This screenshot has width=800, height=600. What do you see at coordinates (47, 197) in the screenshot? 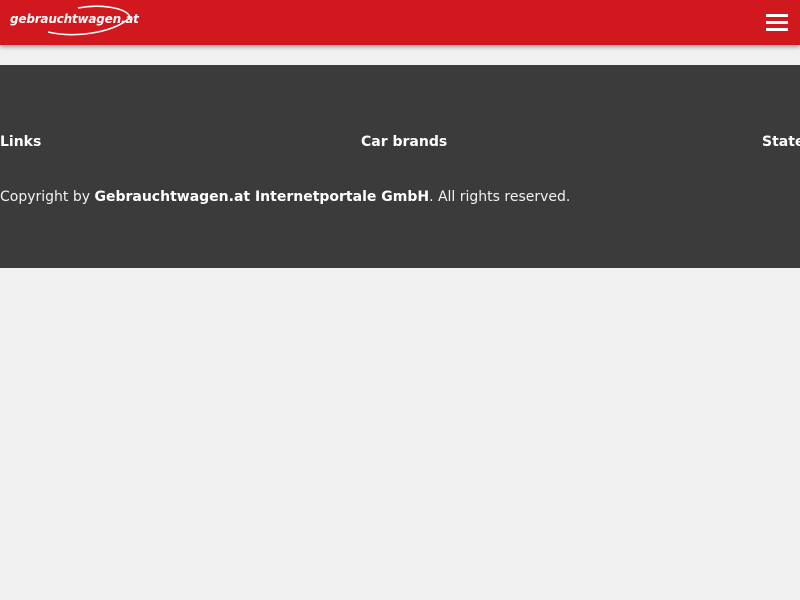
I see `copyright-prefix: Copyright by` at bounding box center [47, 197].